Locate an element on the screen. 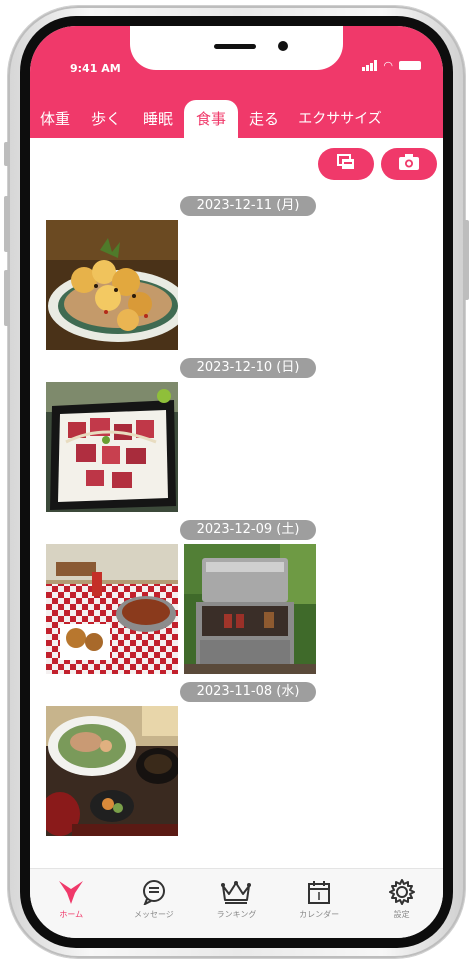 The image size is (473, 966). tab-exercise: エクササイズ is located at coordinates (340, 119).